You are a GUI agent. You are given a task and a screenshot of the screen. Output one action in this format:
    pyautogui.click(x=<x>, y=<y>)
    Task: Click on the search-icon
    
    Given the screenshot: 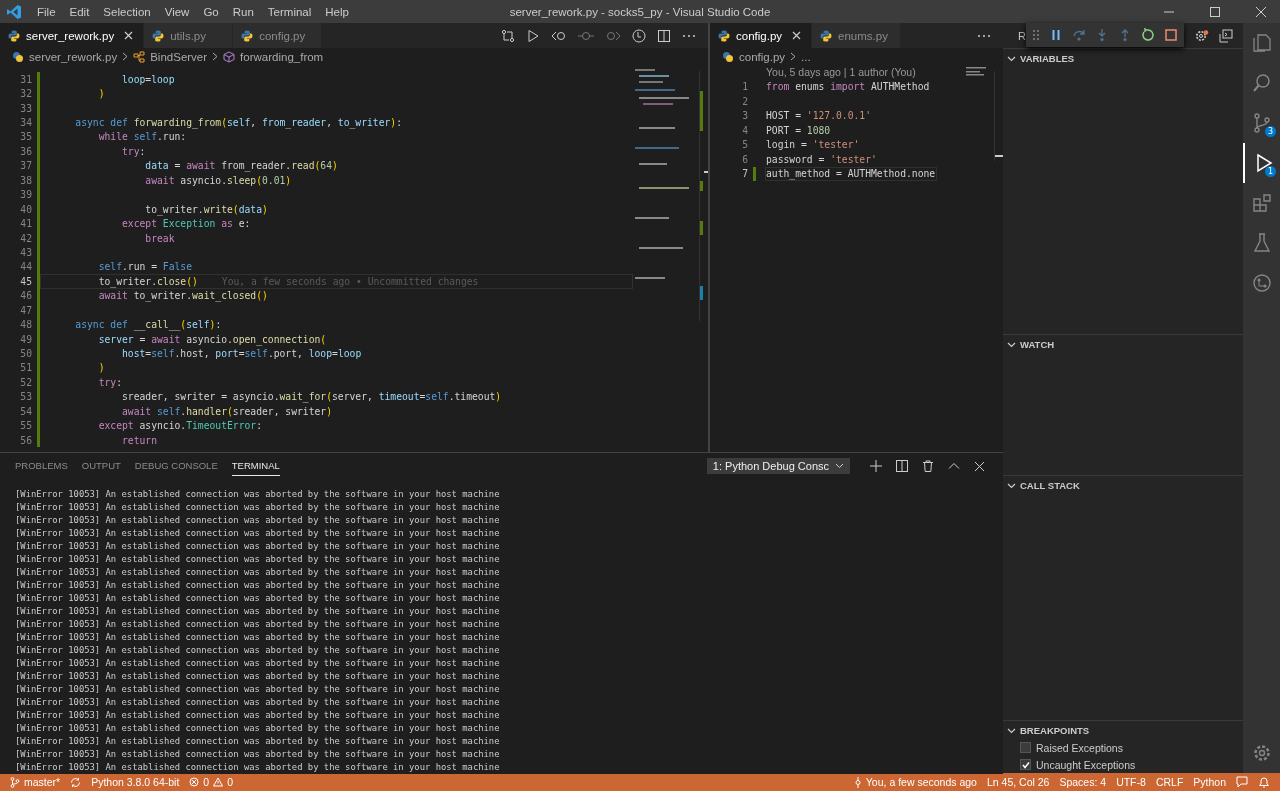 What is the action you would take?
    pyautogui.click(x=1261, y=83)
    